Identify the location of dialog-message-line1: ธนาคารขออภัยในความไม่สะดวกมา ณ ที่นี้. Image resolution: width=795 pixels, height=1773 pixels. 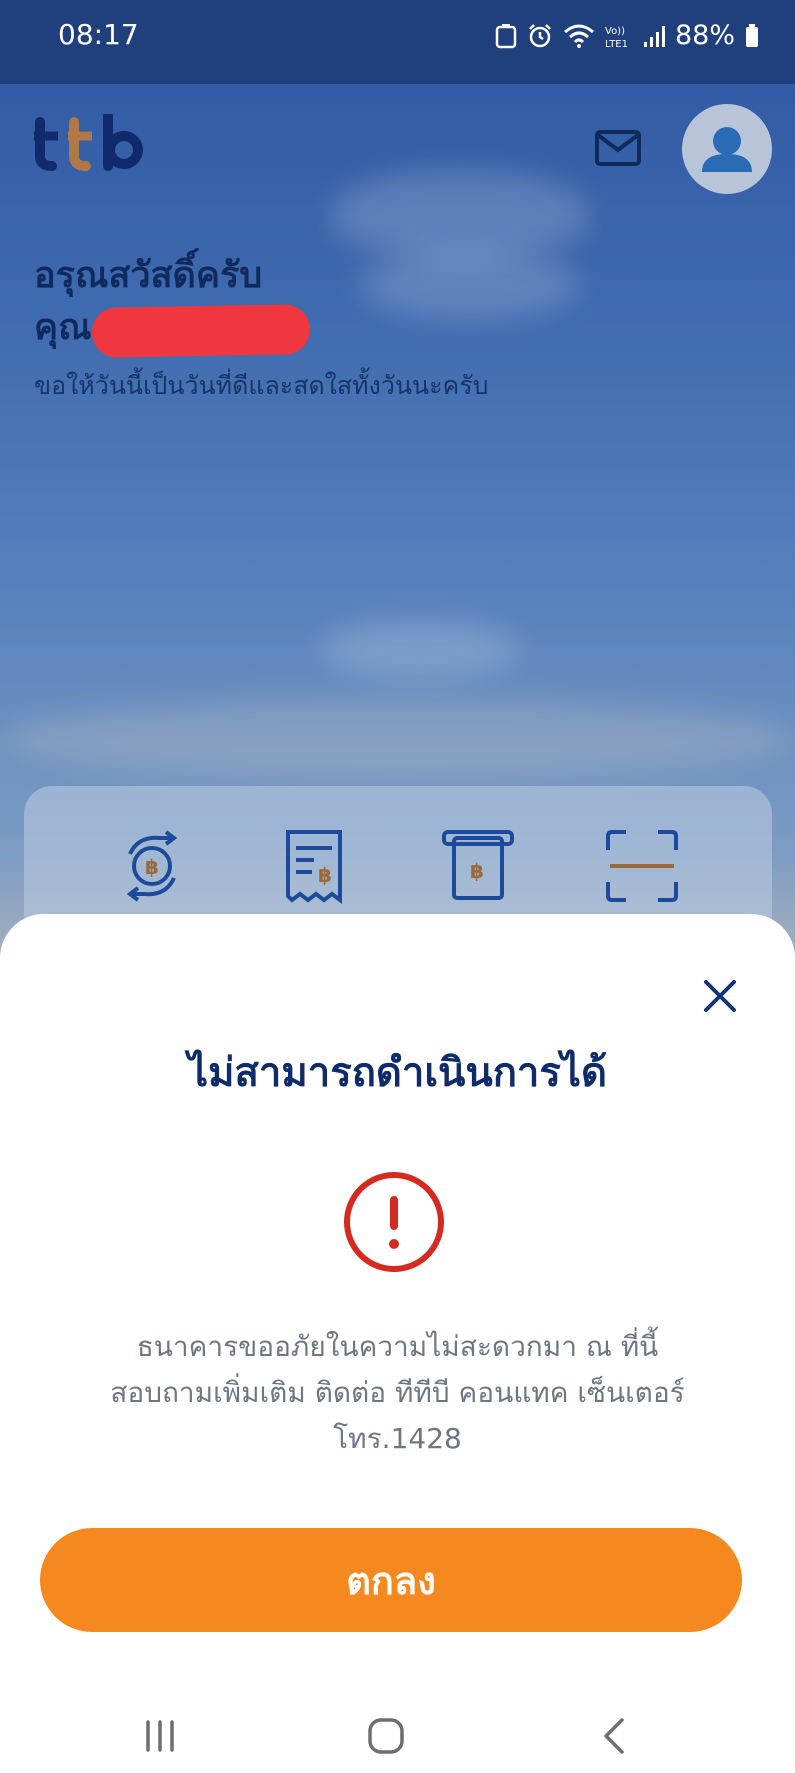
(397, 1346).